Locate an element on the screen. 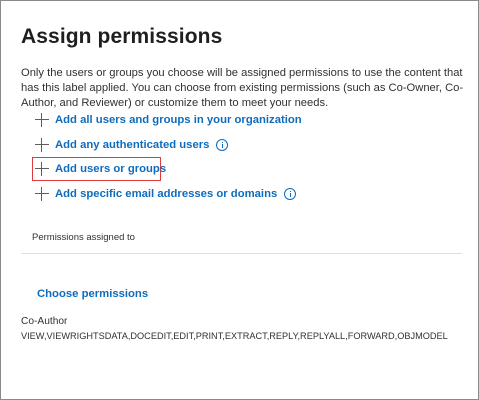 Image resolution: width=479 pixels, height=400 pixels. add-email-domains-button: Add specific email addresses or domains is located at coordinates (166, 194).